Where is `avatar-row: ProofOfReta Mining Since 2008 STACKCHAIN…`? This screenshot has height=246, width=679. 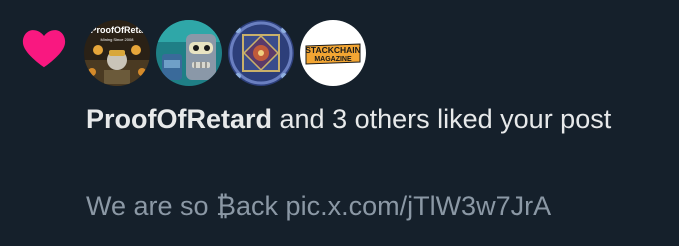 avatar-row: ProofOfReta Mining Since 2008 STACKCHAIN… is located at coordinates (225, 53).